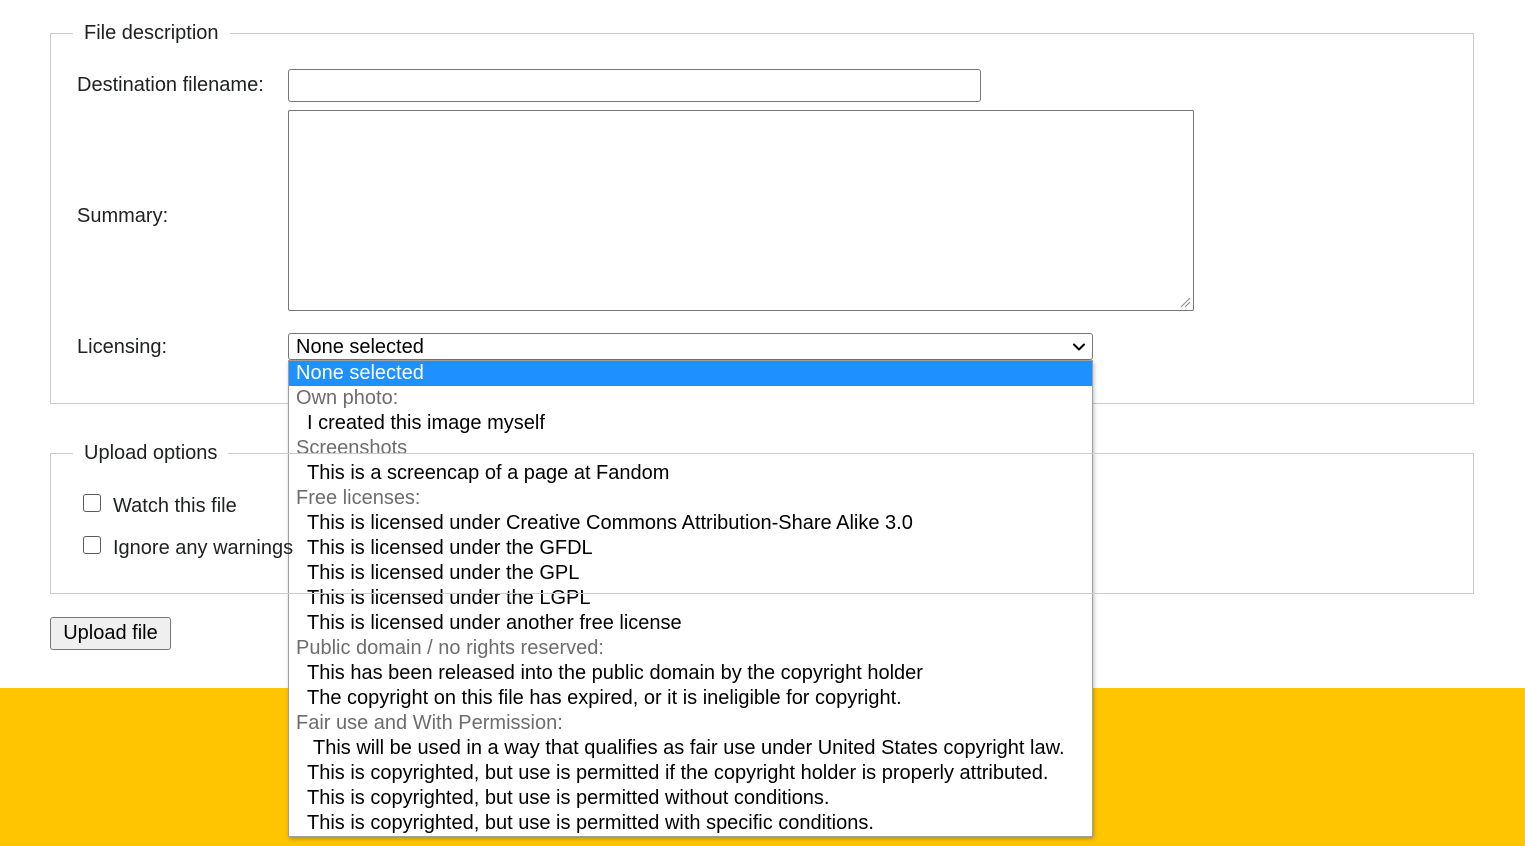 Image resolution: width=1525 pixels, height=846 pixels. Describe the element at coordinates (1185, 302) in the screenshot. I see `resize-grip-icon` at that location.